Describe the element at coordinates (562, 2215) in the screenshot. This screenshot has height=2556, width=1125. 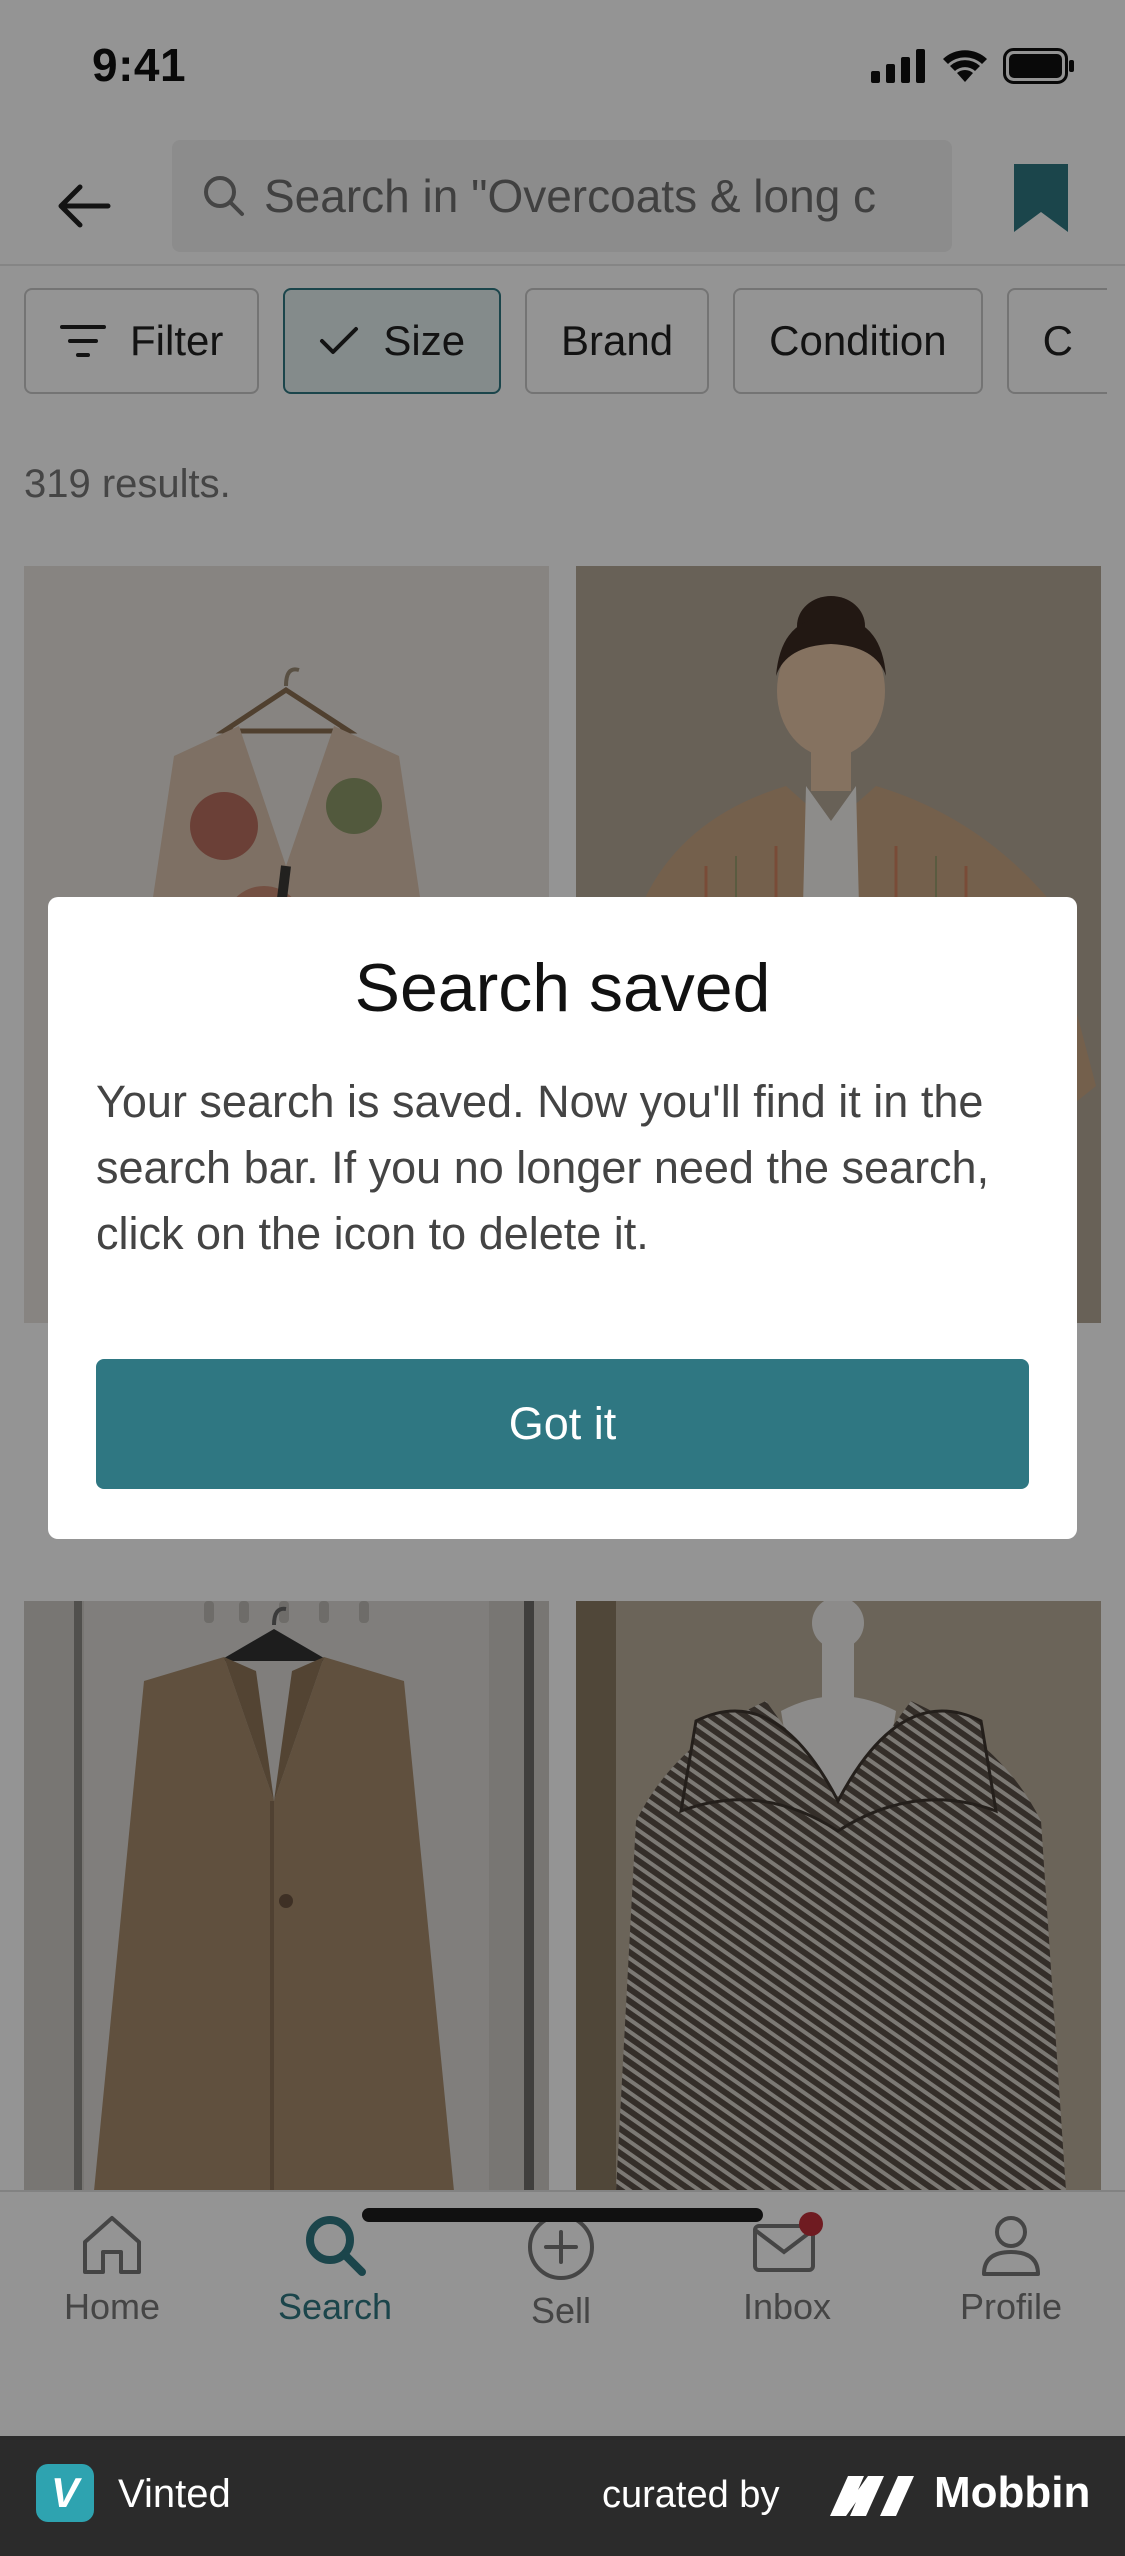
I see `home-indicator` at that location.